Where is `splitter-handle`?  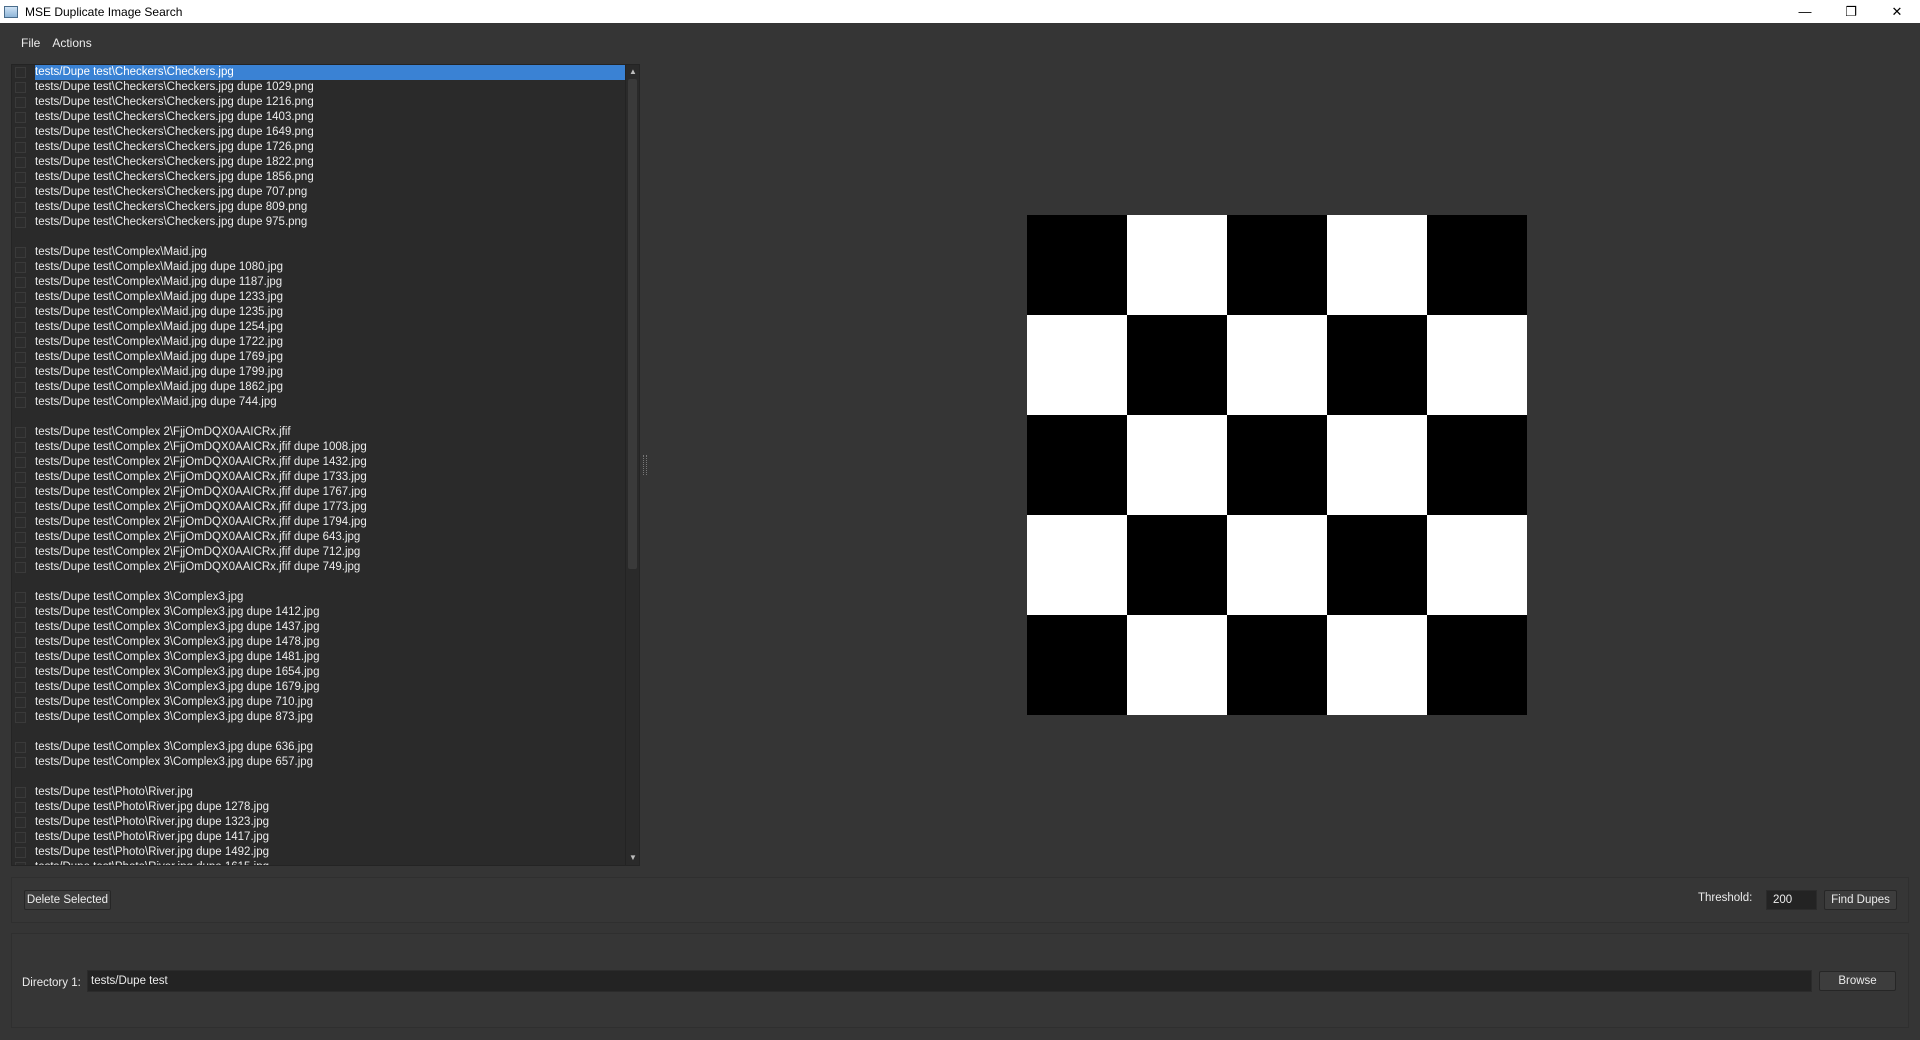
splitter-handle is located at coordinates (645, 465).